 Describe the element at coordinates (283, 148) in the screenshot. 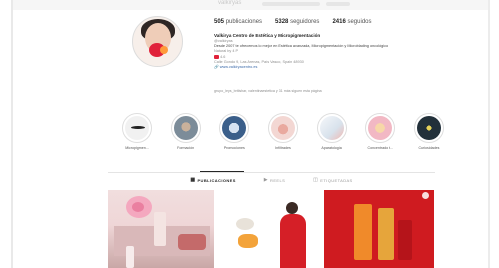

I see `highlight-label: Infiltrades` at that location.